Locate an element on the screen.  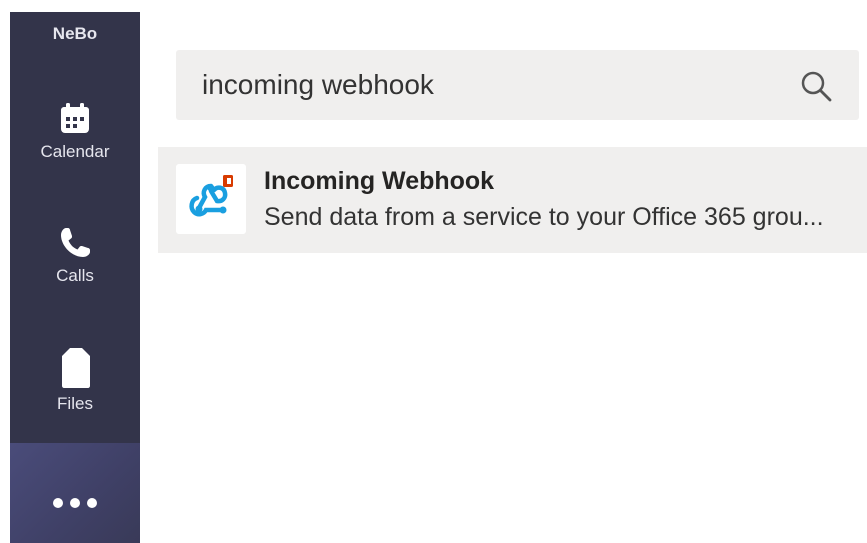
search-box is located at coordinates (517, 85).